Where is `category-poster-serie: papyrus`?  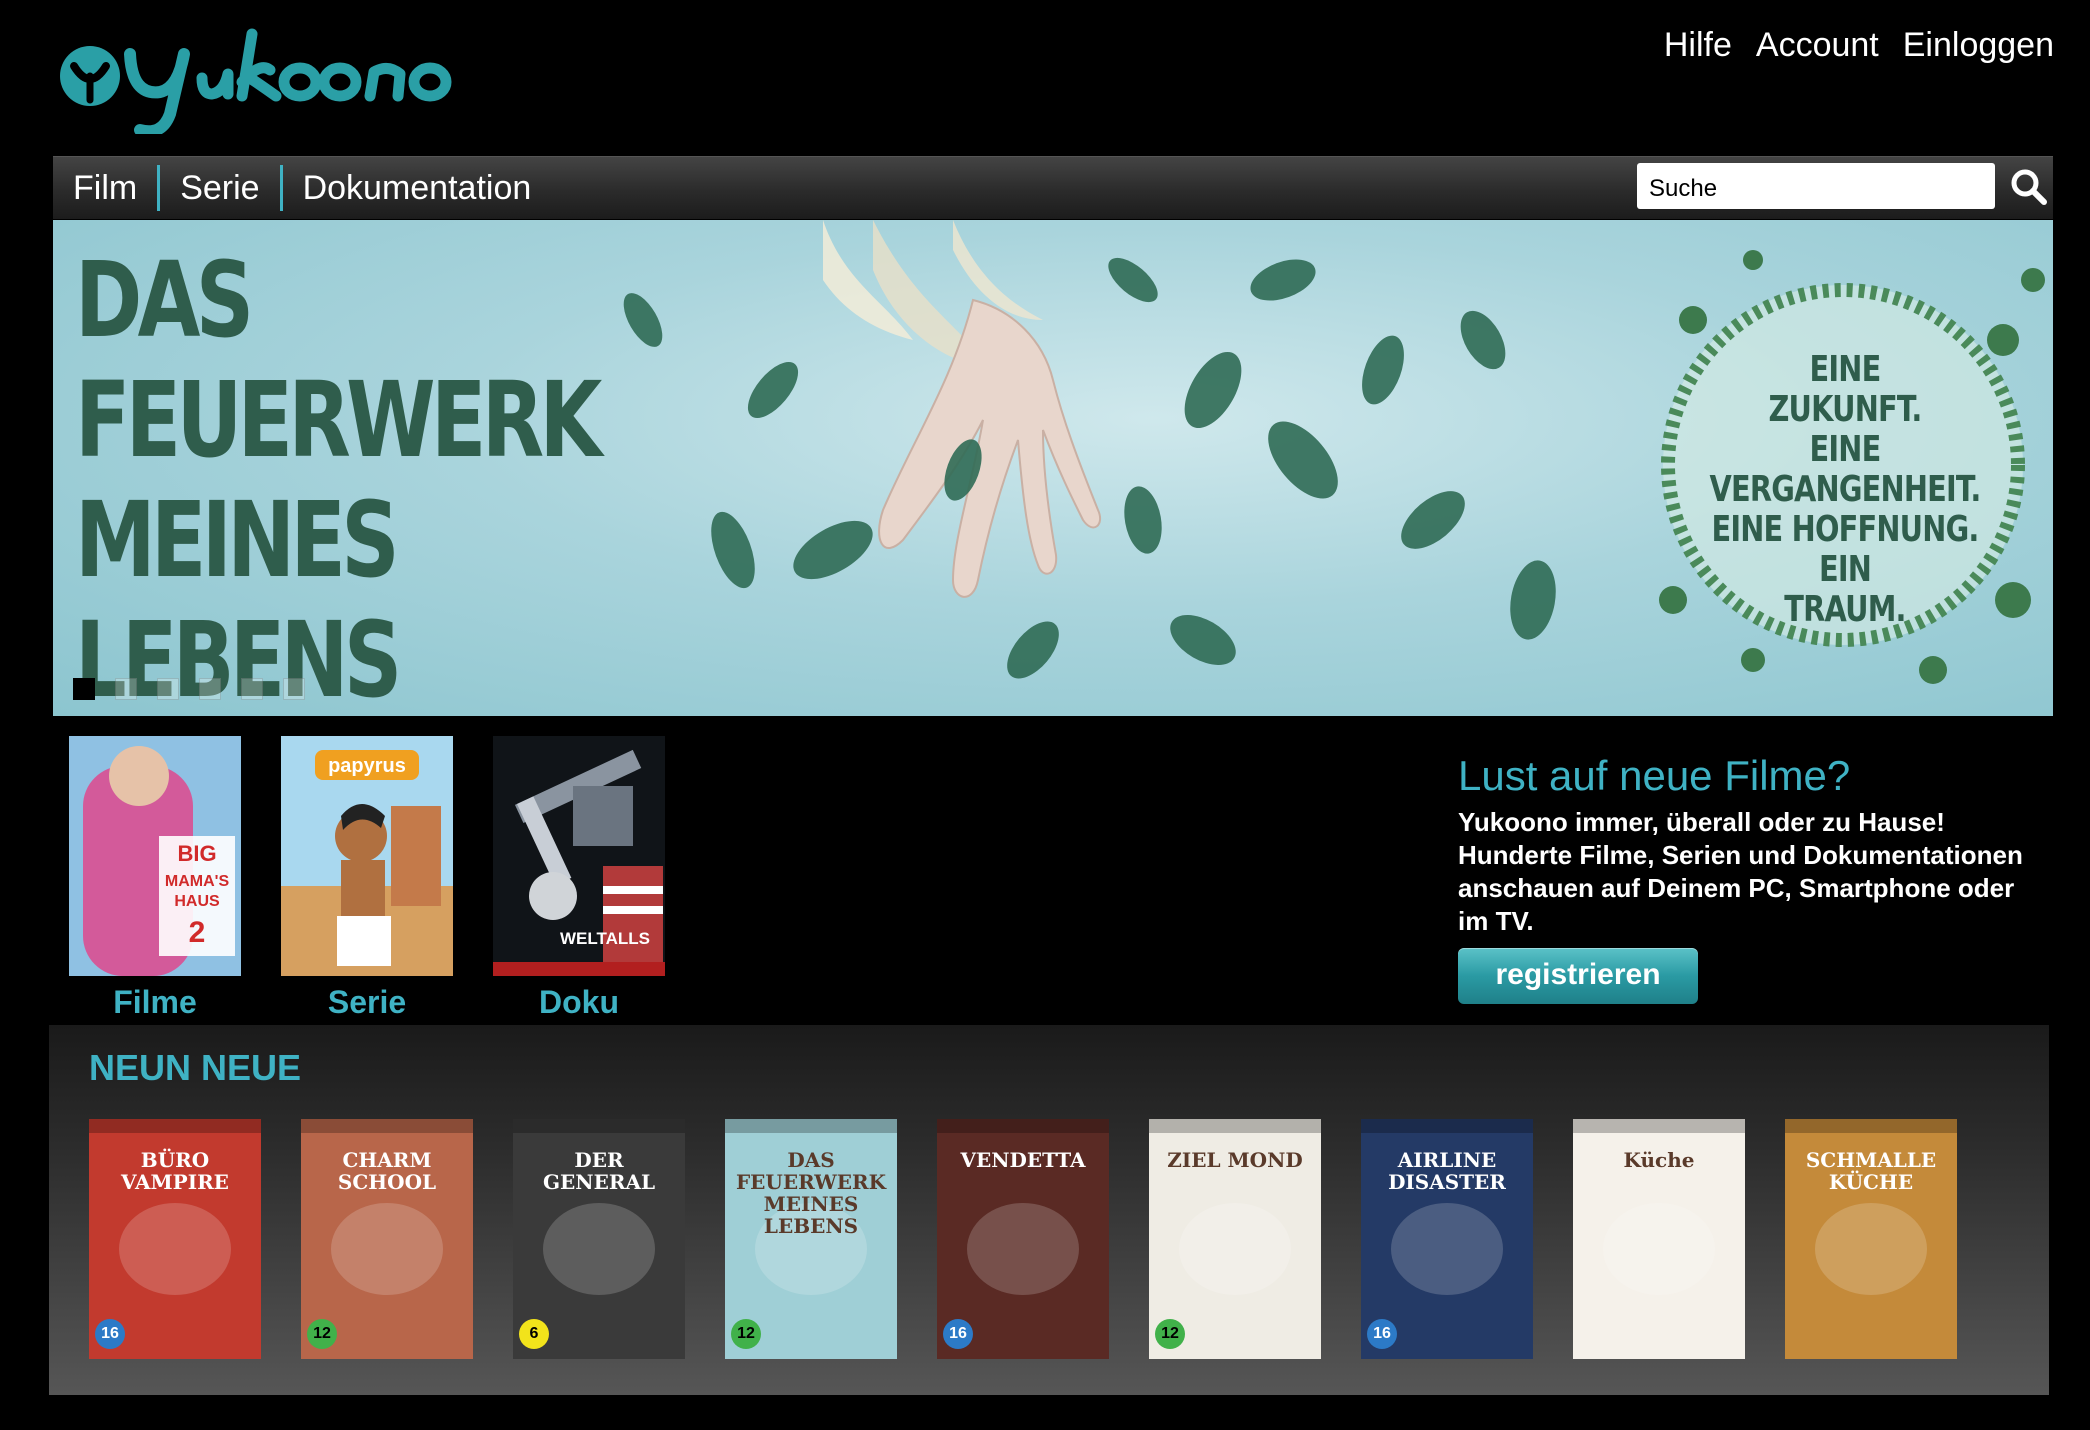 category-poster-serie: papyrus is located at coordinates (367, 856).